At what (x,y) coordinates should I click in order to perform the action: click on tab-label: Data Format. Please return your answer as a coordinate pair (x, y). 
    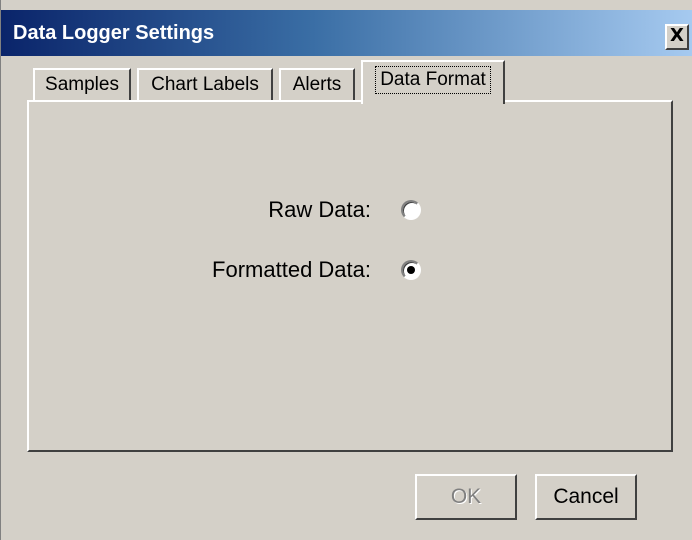
    Looking at the image, I should click on (433, 80).